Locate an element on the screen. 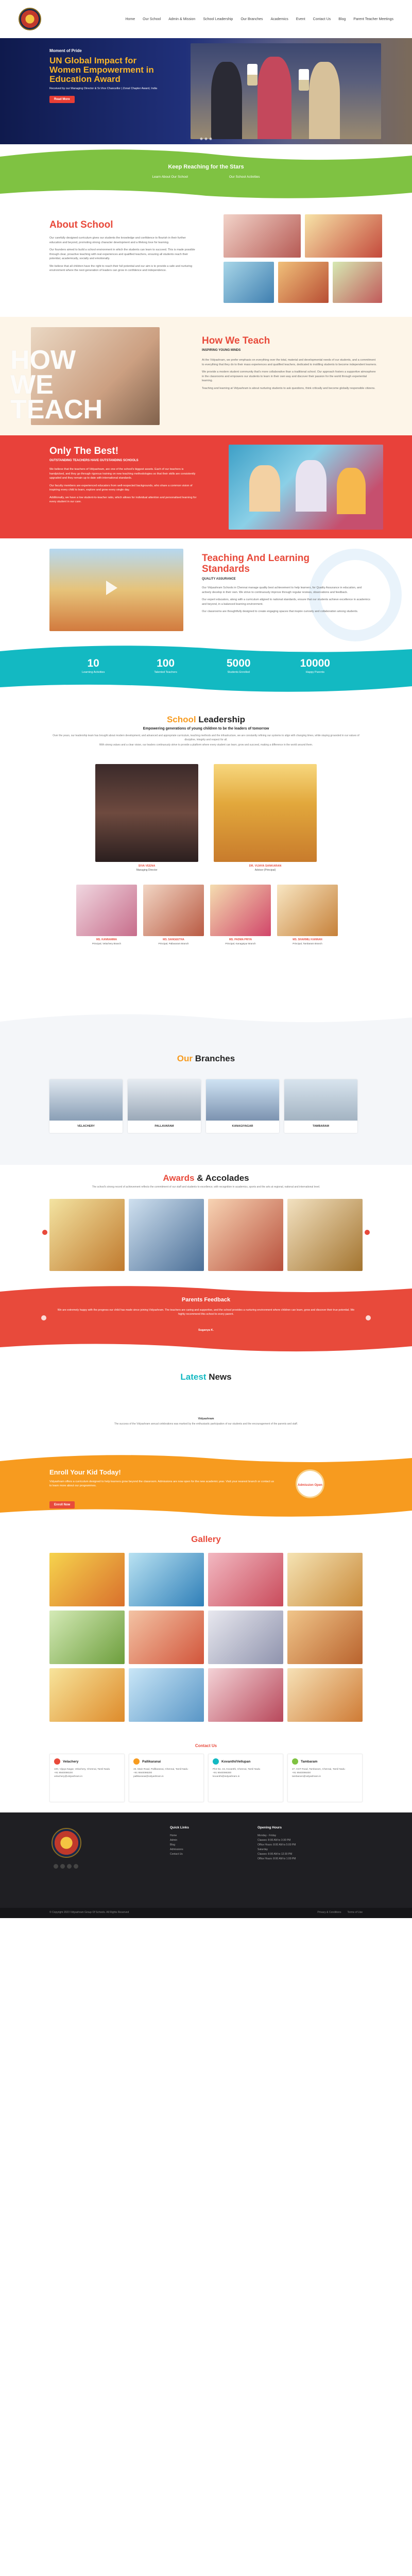  about-photo is located at coordinates (343, 236).